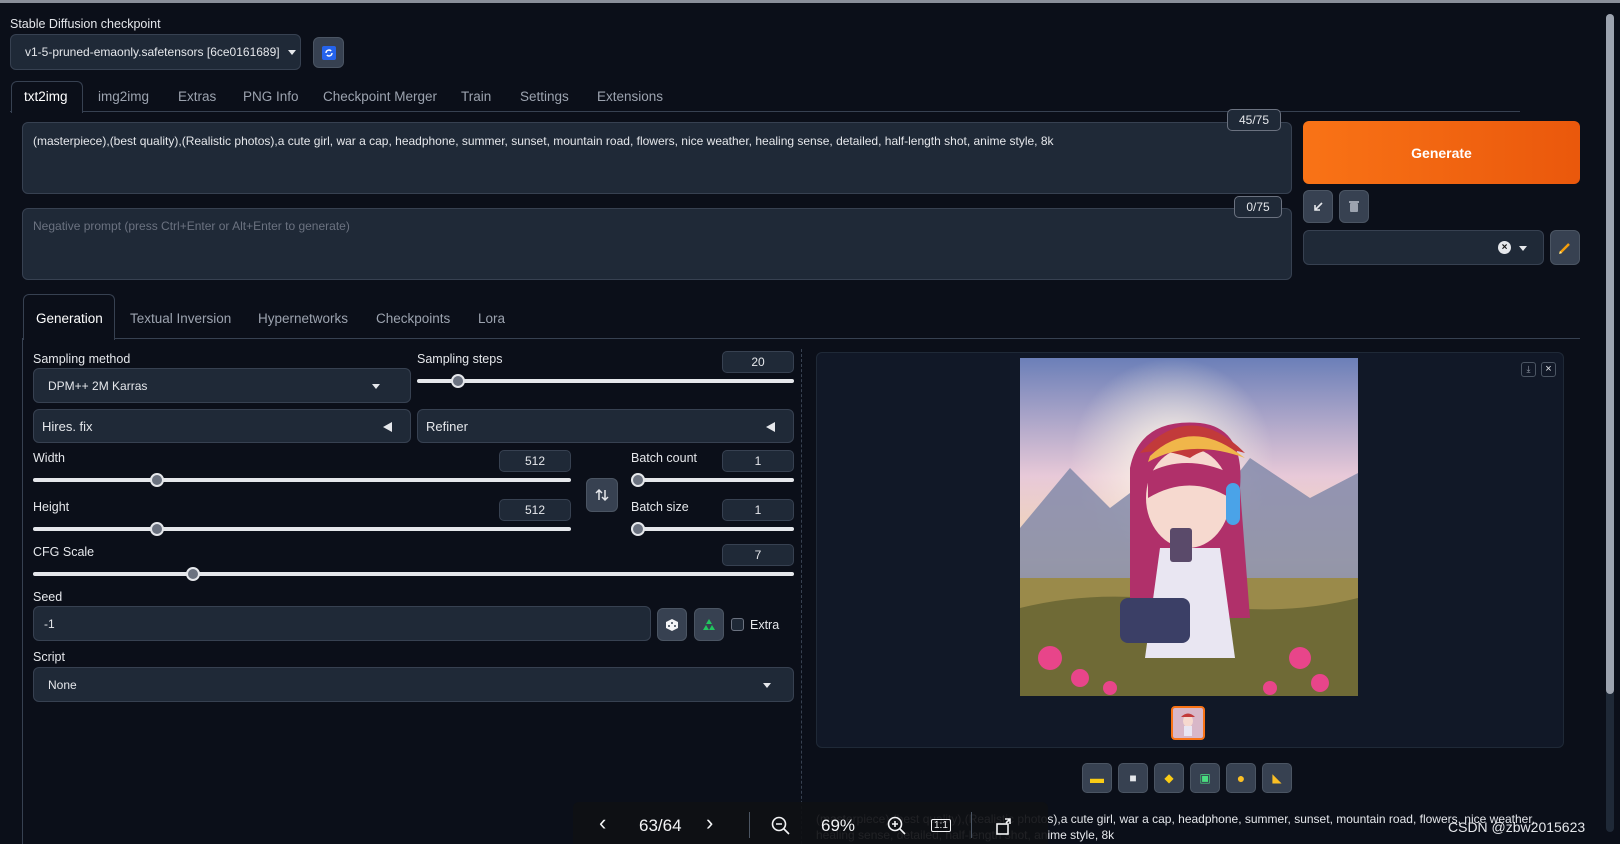 This screenshot has width=1620, height=844. I want to click on refresh-icon, so click(328, 52).